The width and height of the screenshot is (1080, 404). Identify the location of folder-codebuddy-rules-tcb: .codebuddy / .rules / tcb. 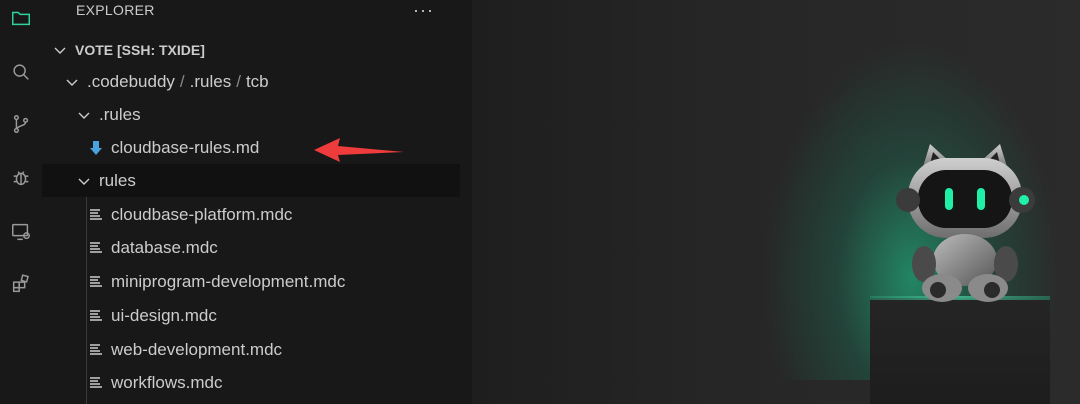
(251, 81).